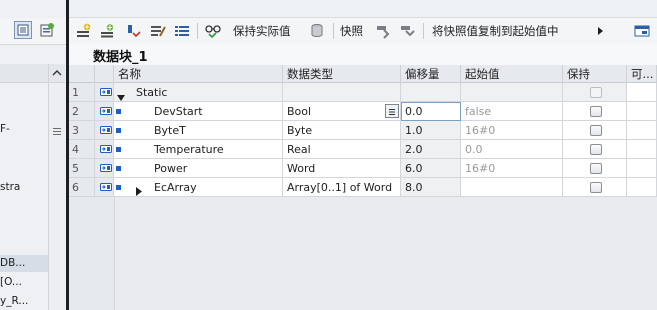  I want to click on list-view-icon, so click(182, 31).